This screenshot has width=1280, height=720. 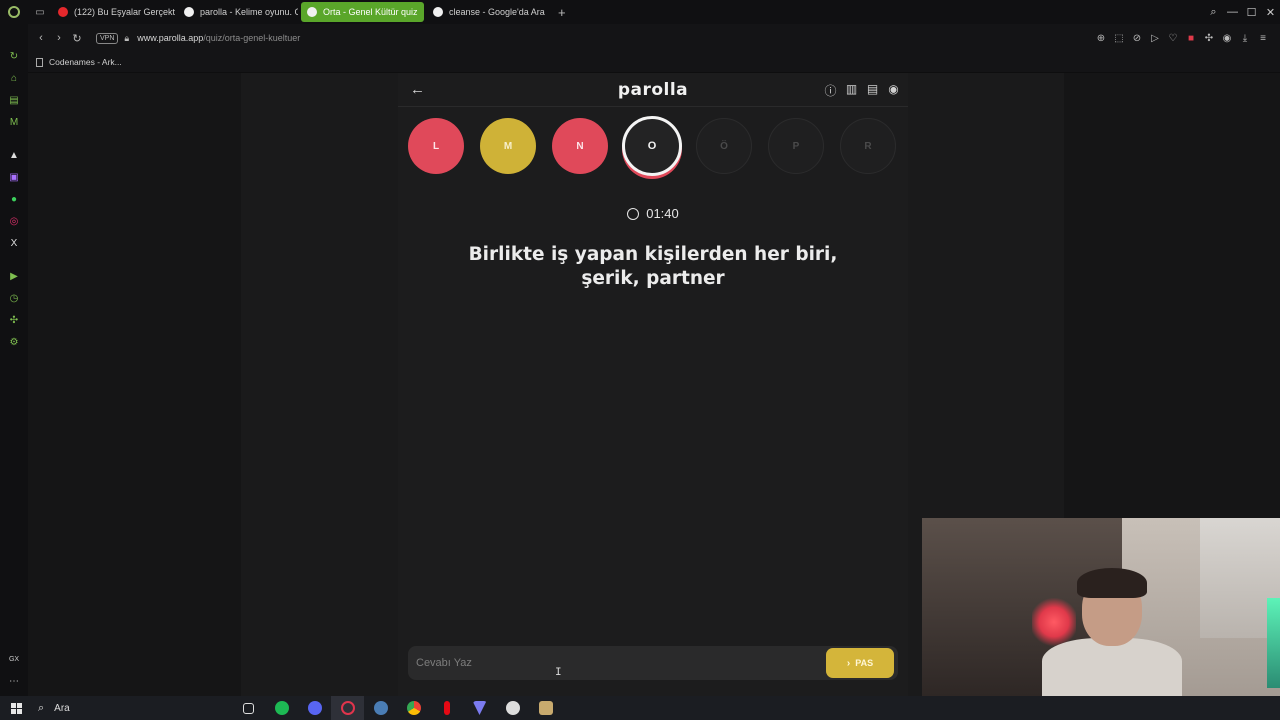 I want to click on tab-quiz-active: Orta - Genel Kültür quiz, so click(x=362, y=12).